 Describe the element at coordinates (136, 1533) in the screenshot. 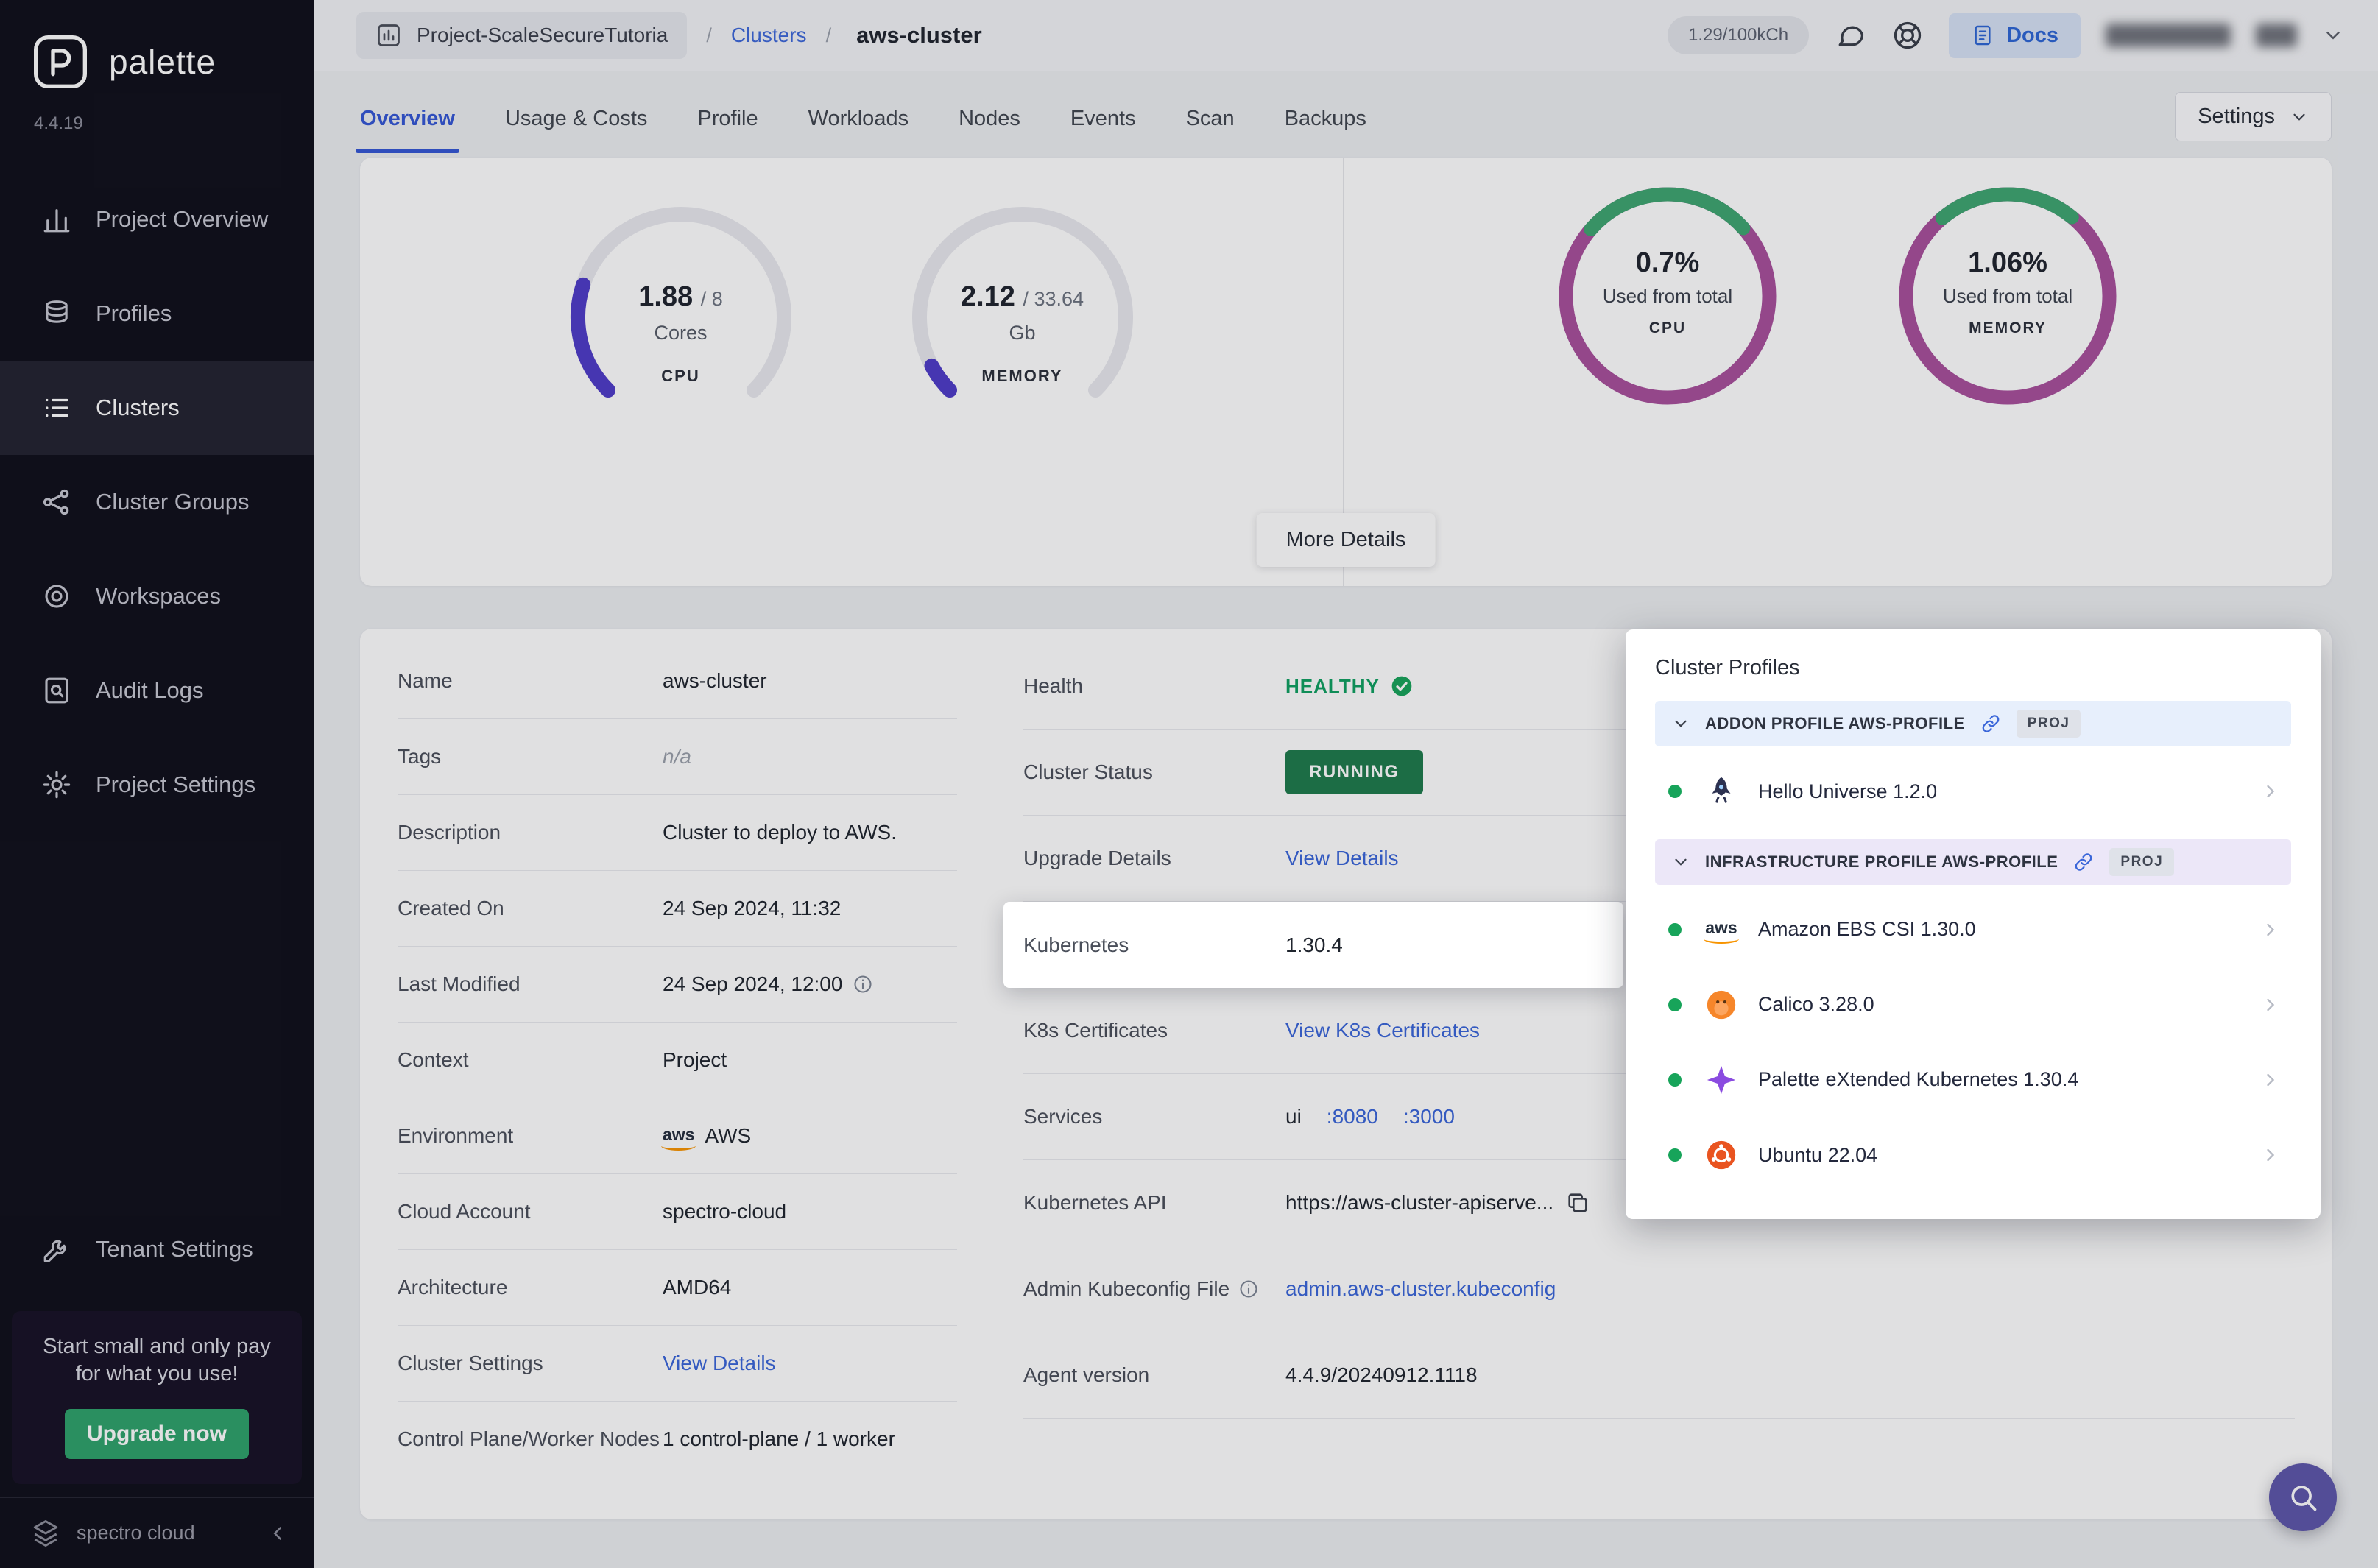

I see `footer-brand-text: spectro cloud` at that location.